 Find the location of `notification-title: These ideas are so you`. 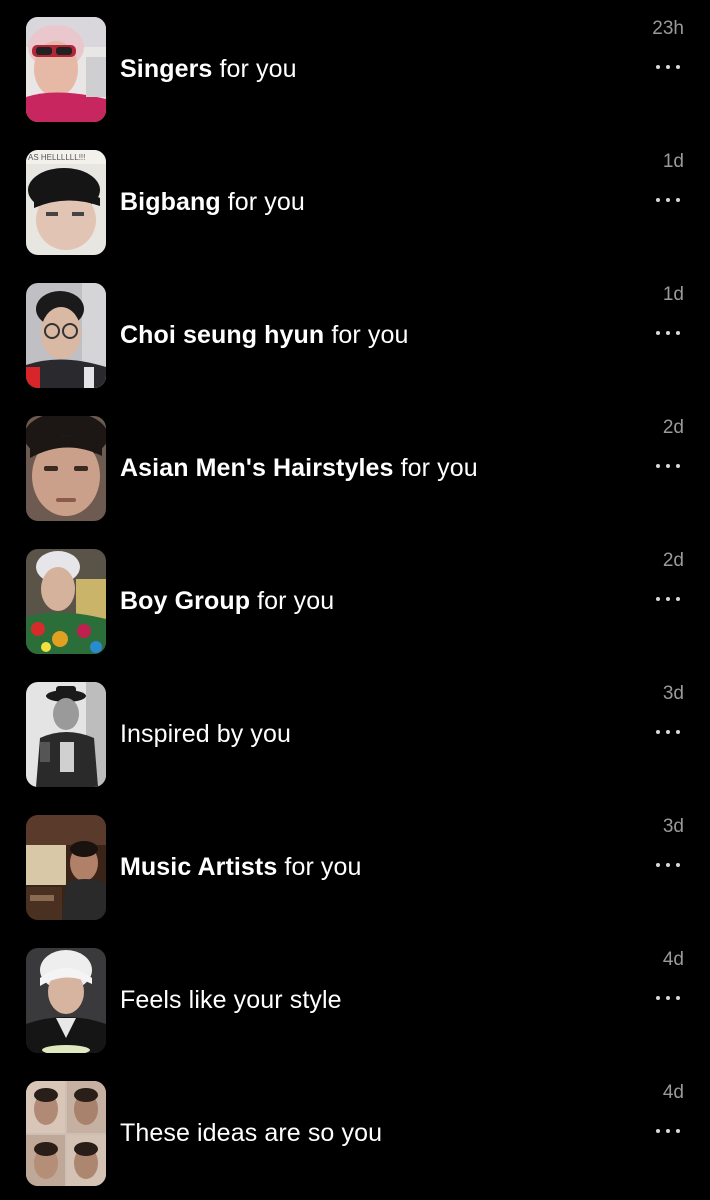

notification-title: These ideas are so you is located at coordinates (251, 1133).